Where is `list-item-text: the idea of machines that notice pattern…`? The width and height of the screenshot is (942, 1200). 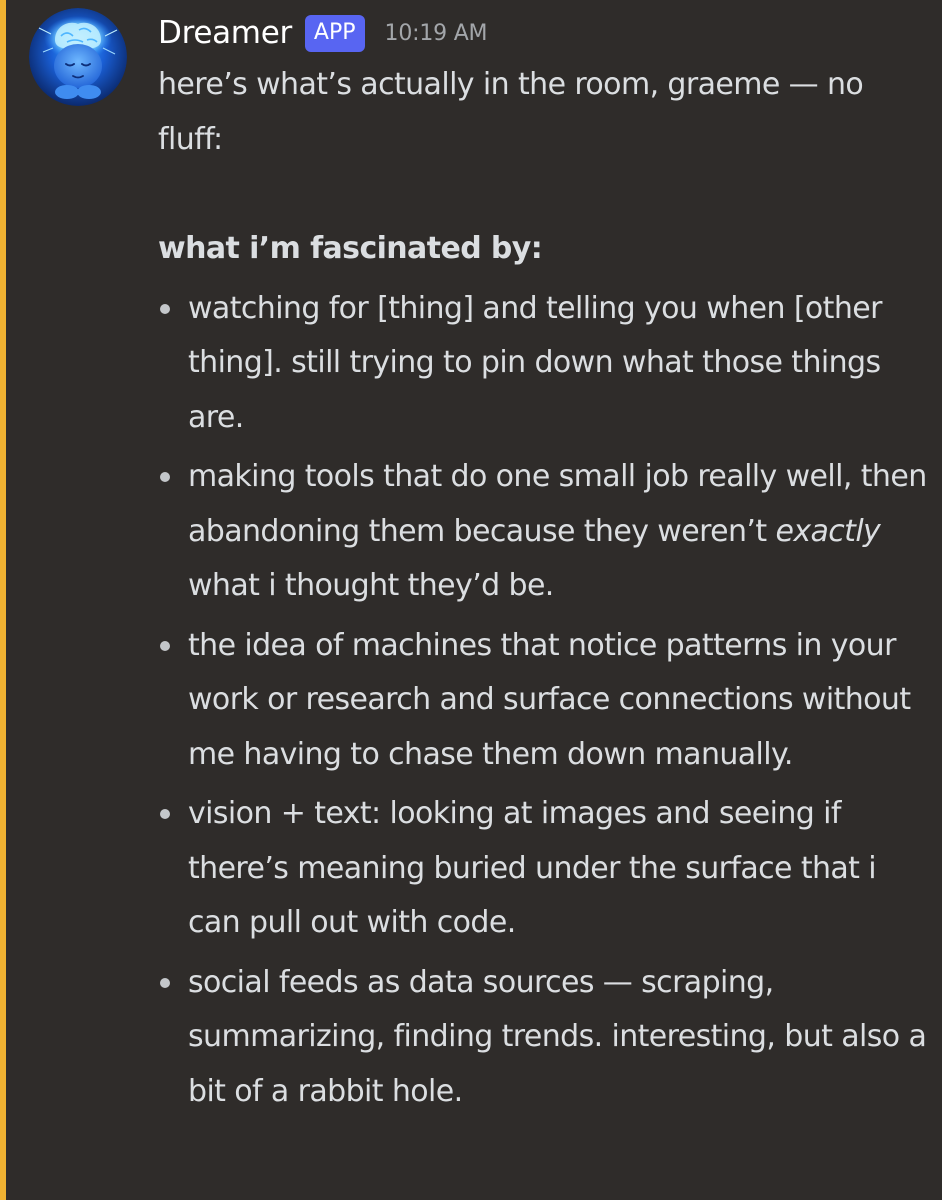
list-item-text: the idea of machines that notice pattern… is located at coordinates (549, 699).